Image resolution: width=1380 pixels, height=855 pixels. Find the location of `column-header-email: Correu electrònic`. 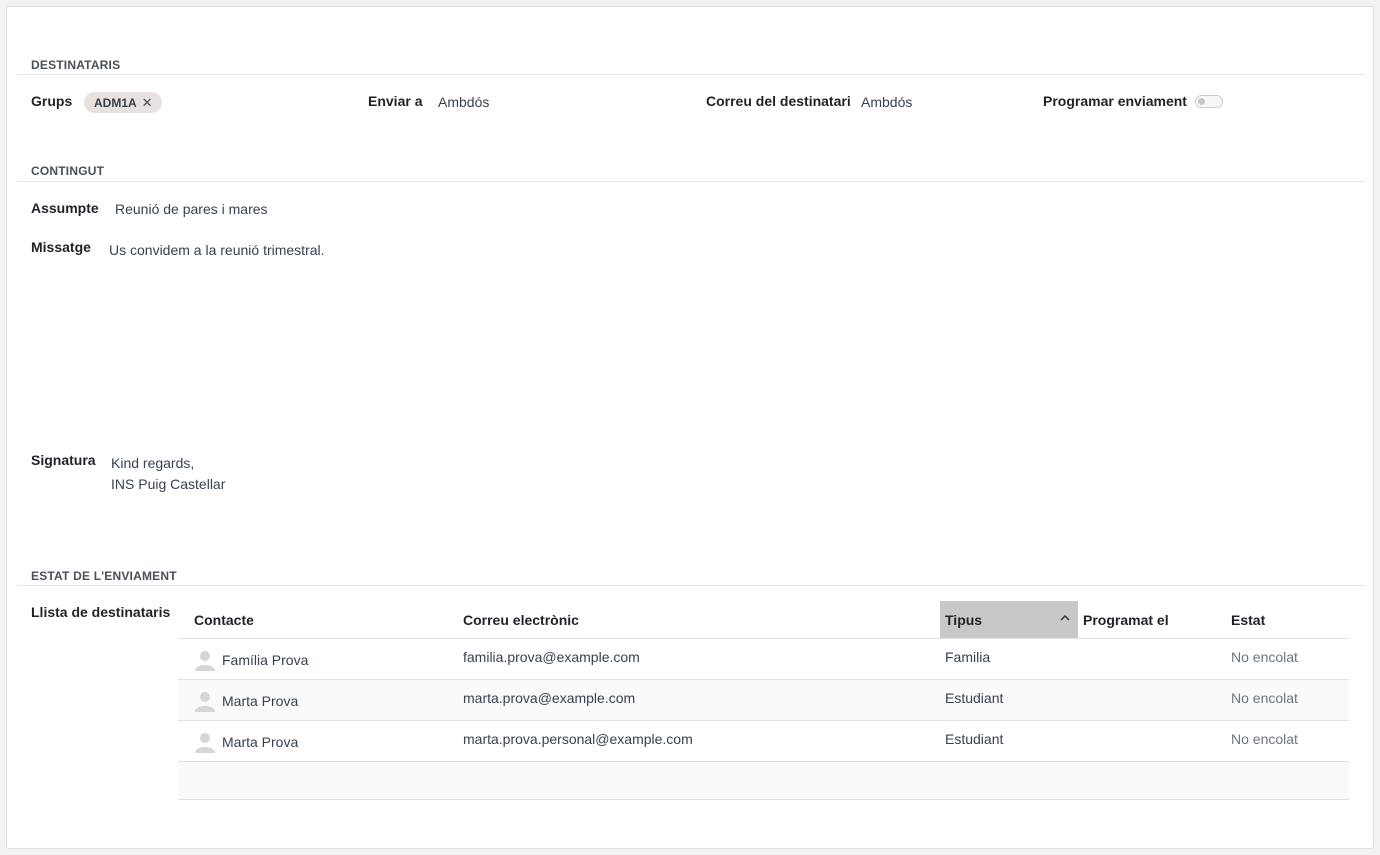

column-header-email: Correu electrònic is located at coordinates (521, 619).